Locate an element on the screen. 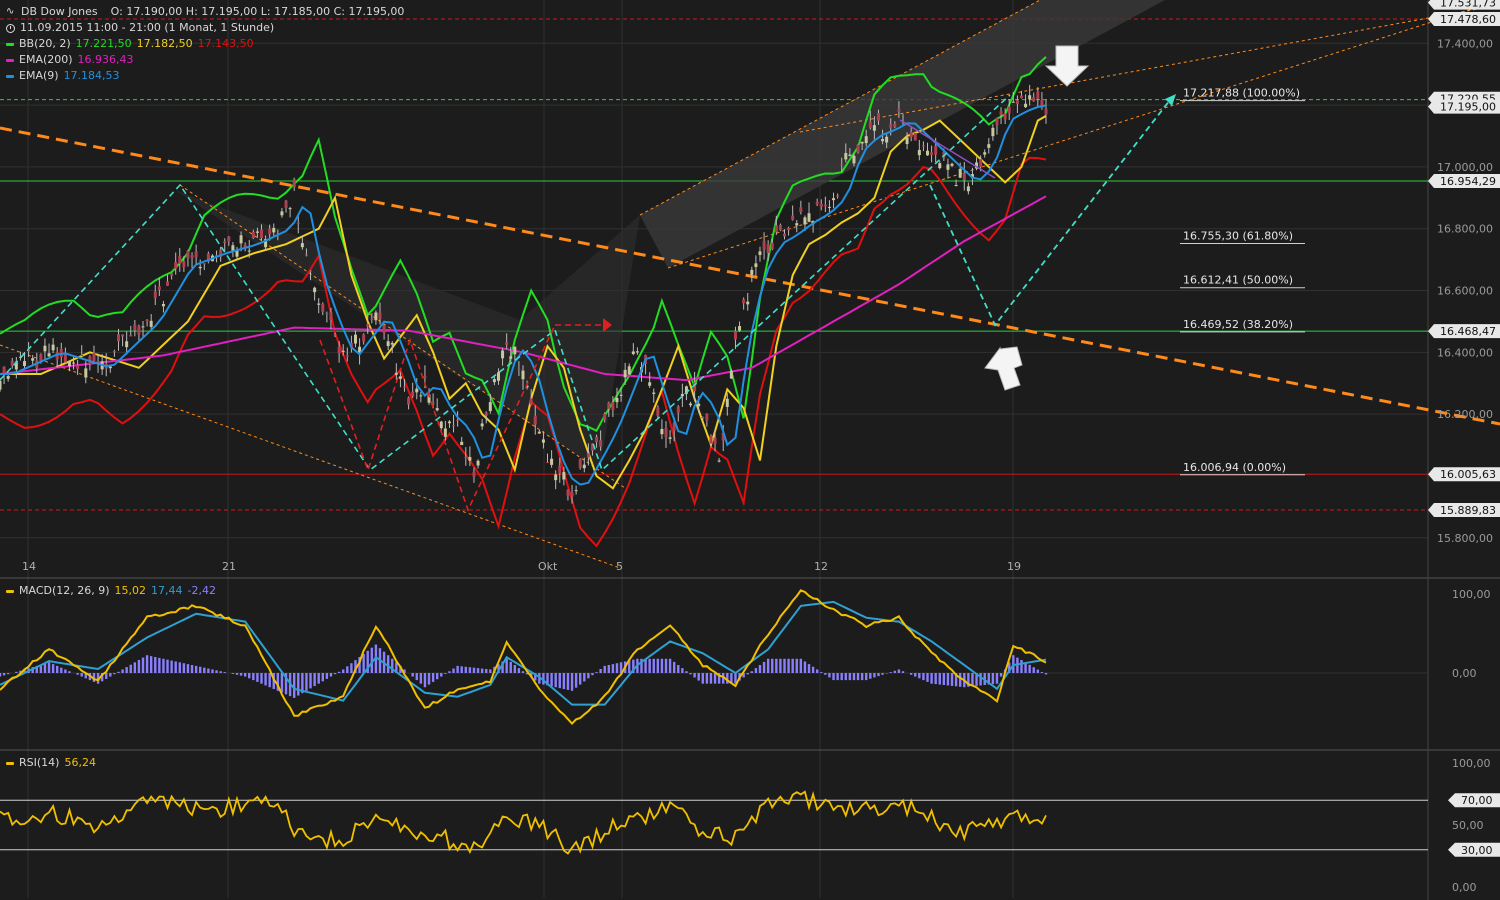  legend-row: BB(20, 2) 17.221,50 17.182,50 17.143,50 is located at coordinates (205, 44).